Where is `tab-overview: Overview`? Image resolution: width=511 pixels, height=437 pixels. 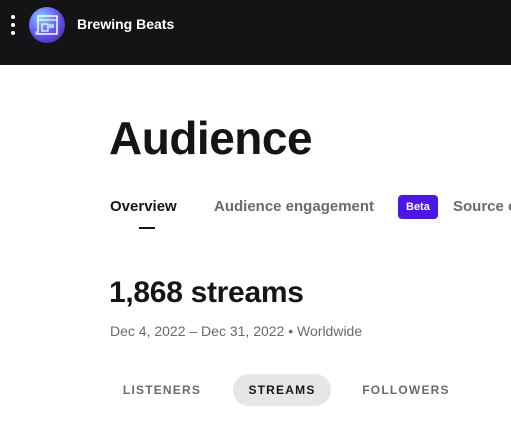 tab-overview: Overview is located at coordinates (143, 207).